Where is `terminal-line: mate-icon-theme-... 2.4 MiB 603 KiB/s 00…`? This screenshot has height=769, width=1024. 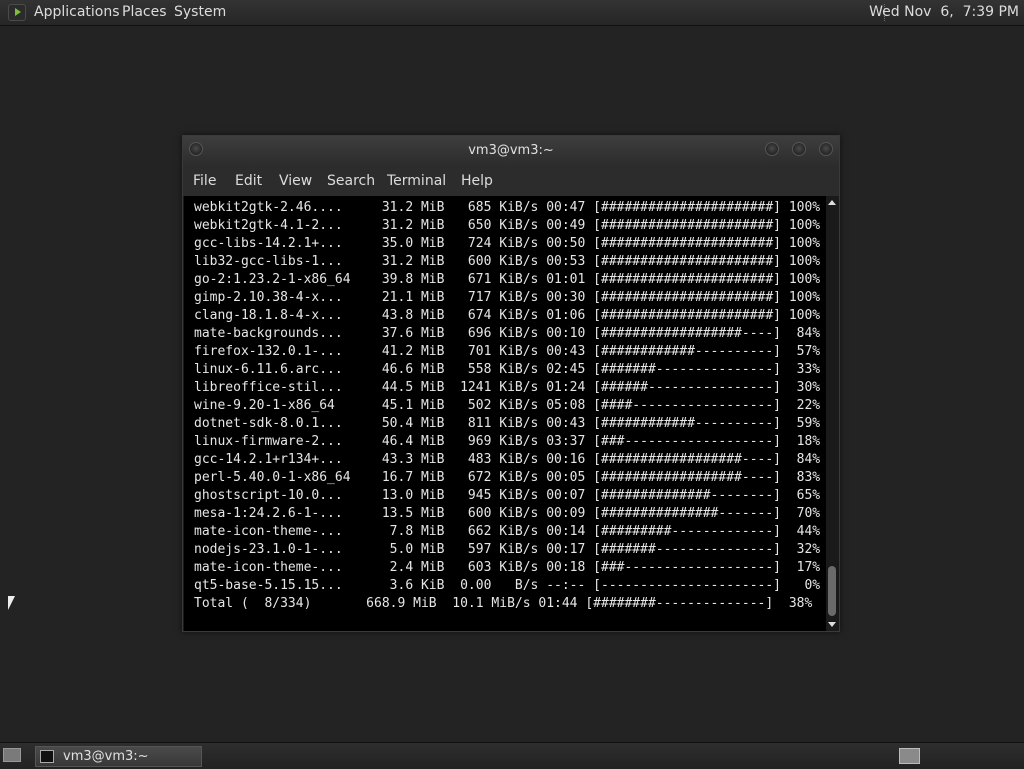 terminal-line: mate-icon-theme-... 2.4 MiB 603 KiB/s 00… is located at coordinates (507, 567).